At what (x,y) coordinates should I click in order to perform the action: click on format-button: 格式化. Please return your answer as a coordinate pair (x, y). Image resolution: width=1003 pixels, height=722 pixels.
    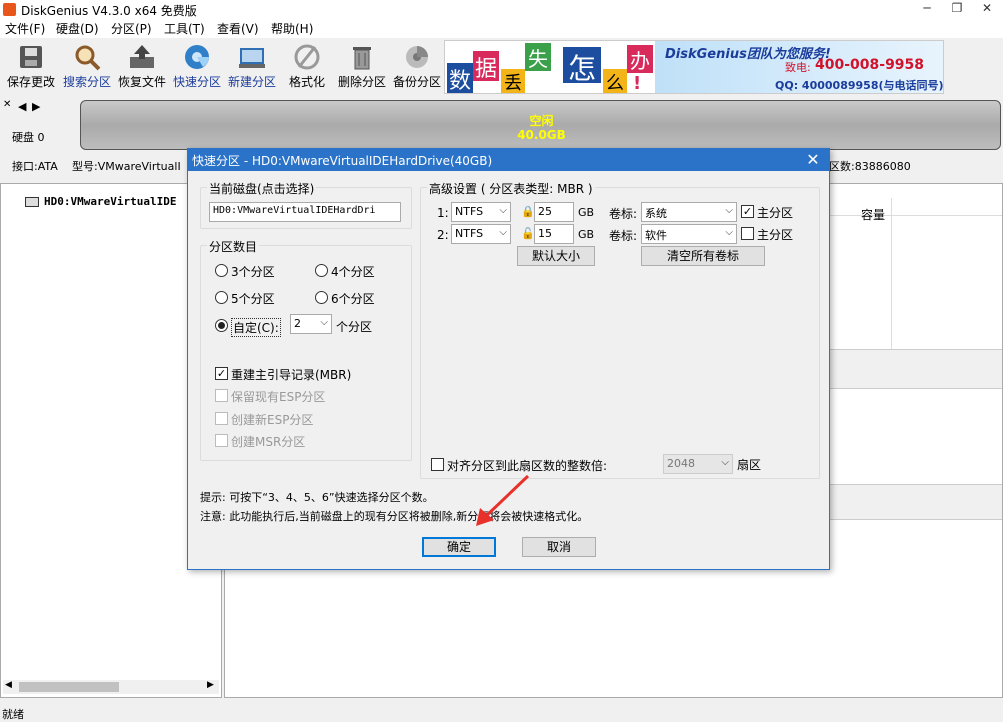
    Looking at the image, I should click on (307, 68).